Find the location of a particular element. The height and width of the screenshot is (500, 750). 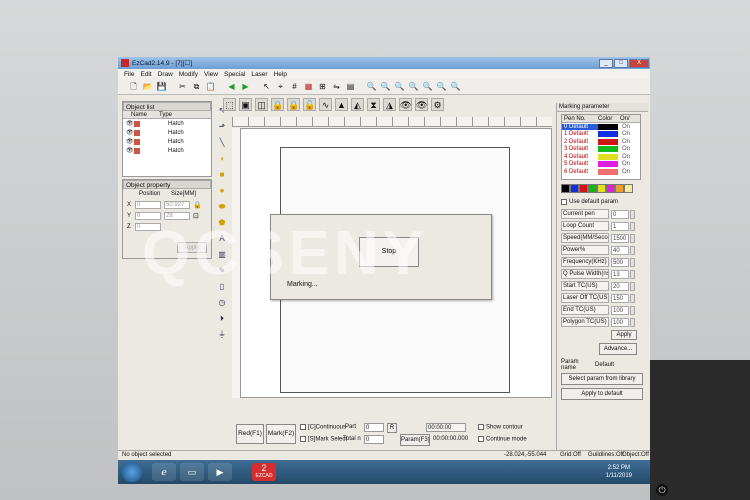

input-icon: ⏵ is located at coordinates (222, 319).